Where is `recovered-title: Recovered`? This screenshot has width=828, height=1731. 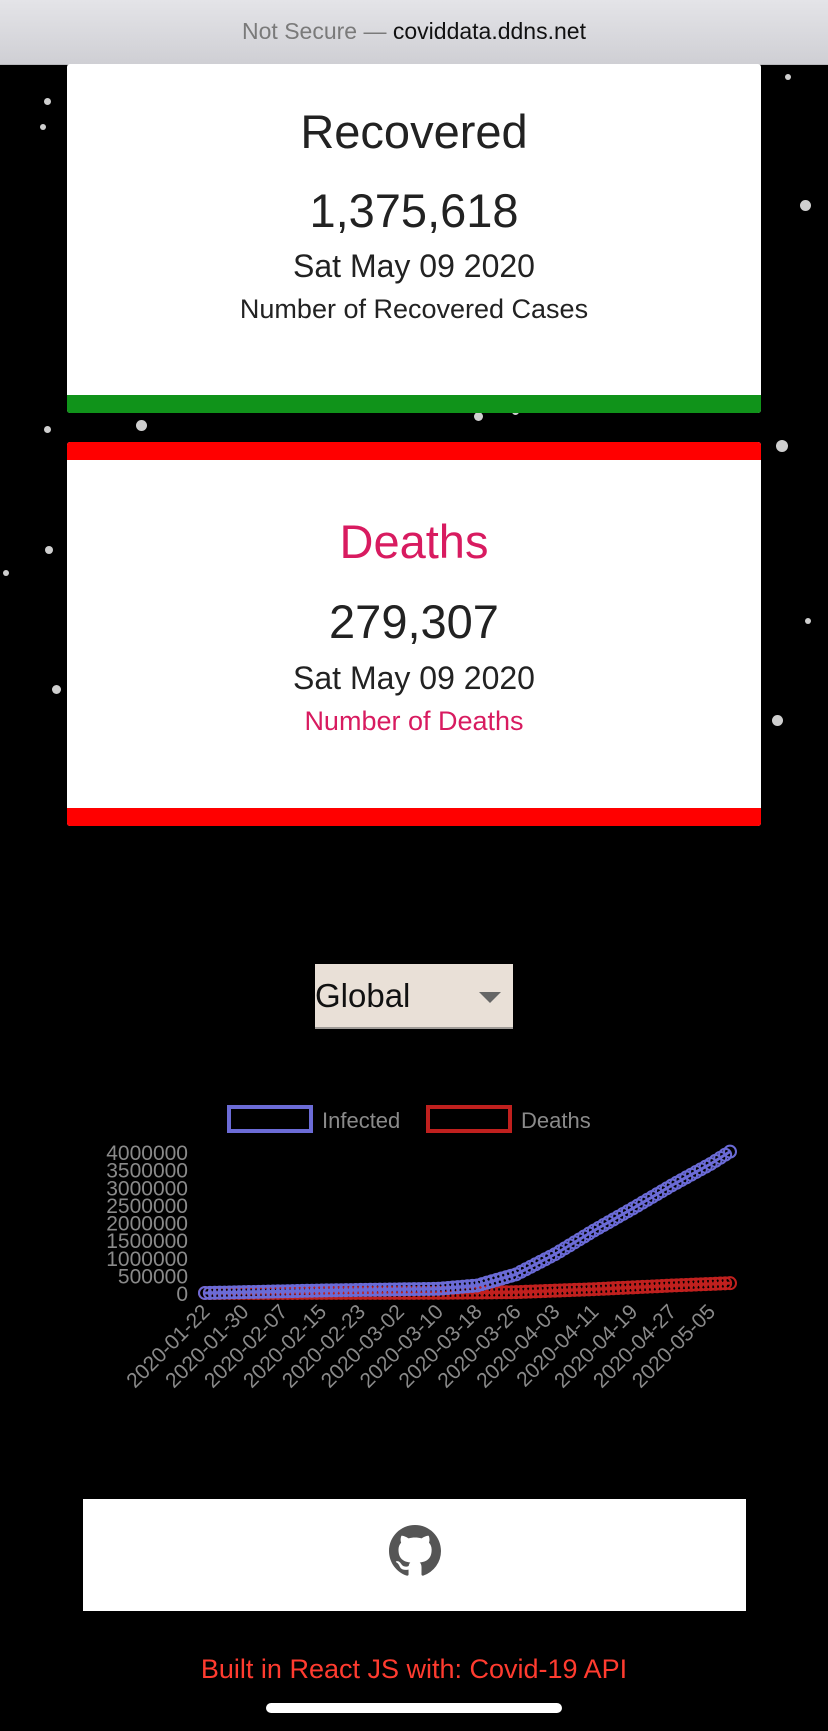
recovered-title: Recovered is located at coordinates (414, 131).